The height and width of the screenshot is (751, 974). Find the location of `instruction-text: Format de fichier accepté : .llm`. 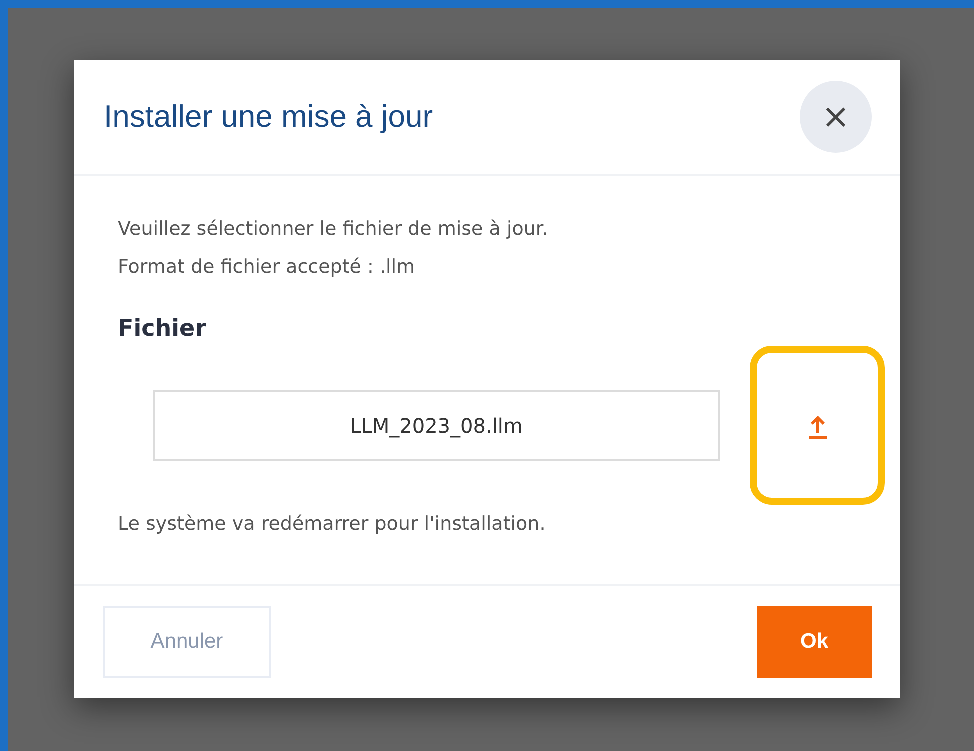

instruction-text: Format de fichier accepté : .llm is located at coordinates (267, 267).